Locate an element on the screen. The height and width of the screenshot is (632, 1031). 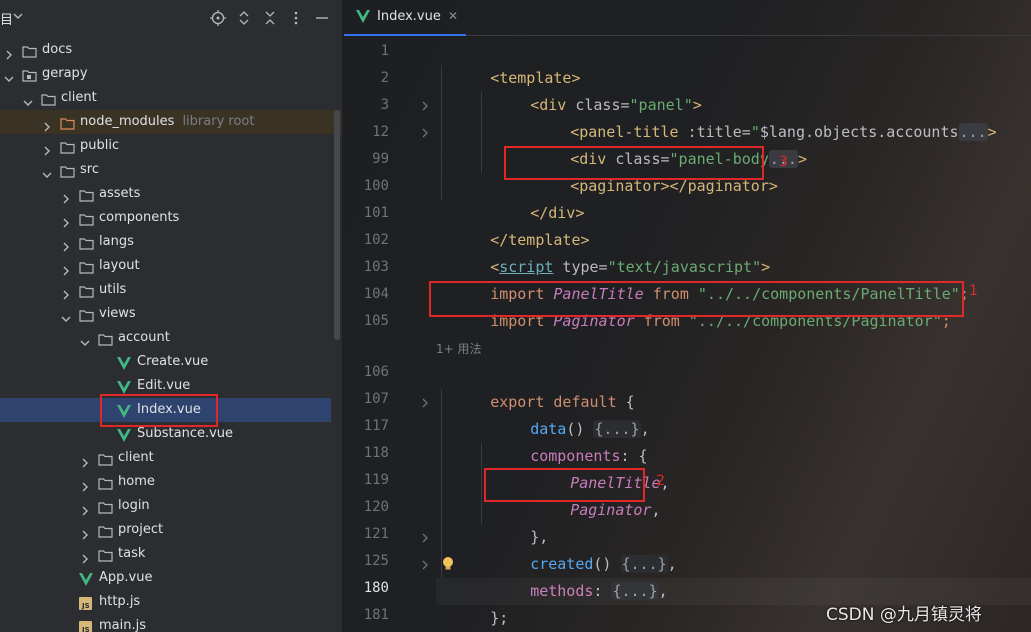
annotation-number-3: 3 is located at coordinates (783, 162).